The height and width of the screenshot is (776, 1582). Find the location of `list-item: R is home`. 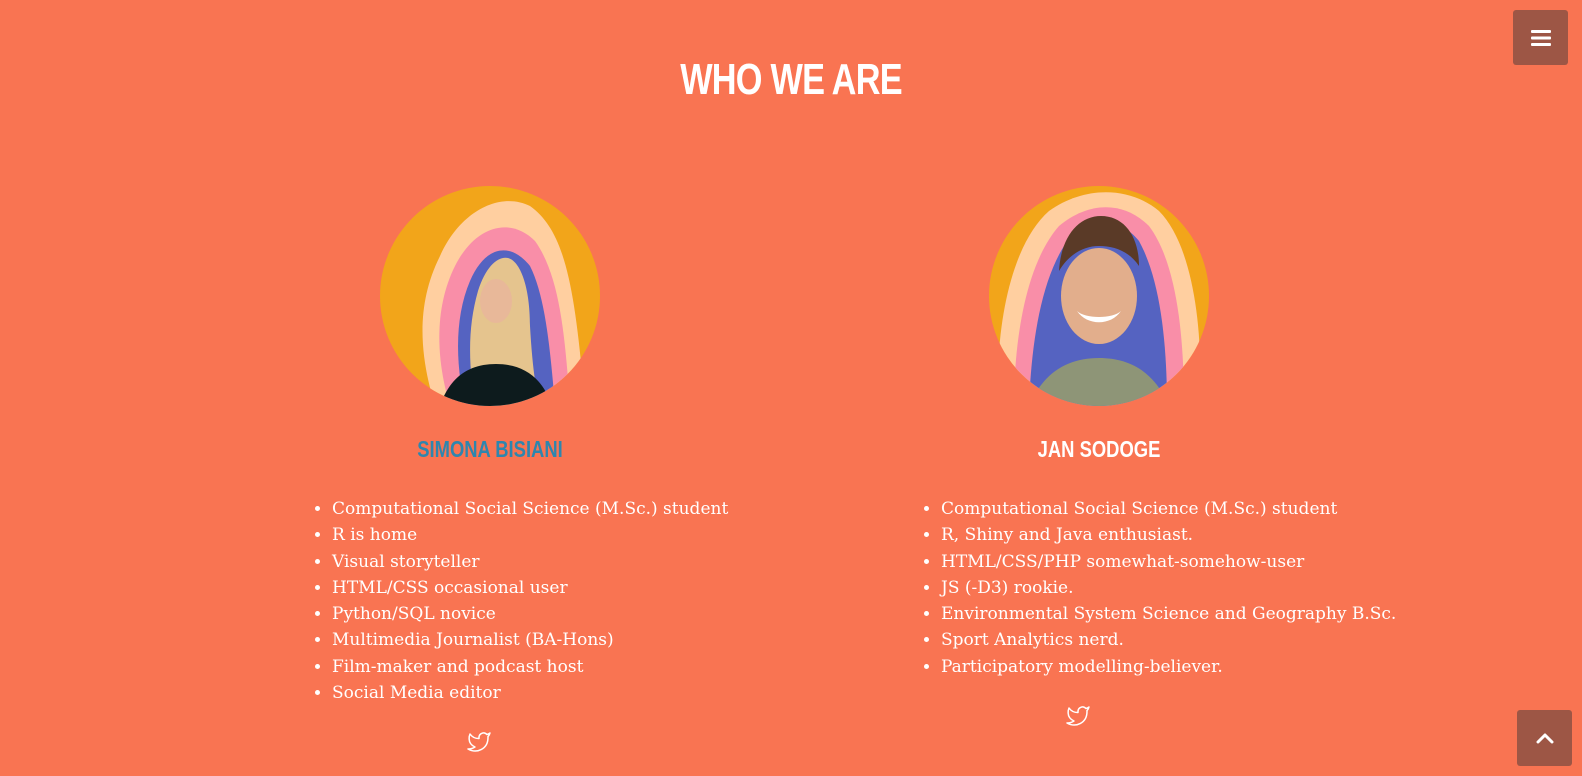

list-item: R is home is located at coordinates (530, 535).